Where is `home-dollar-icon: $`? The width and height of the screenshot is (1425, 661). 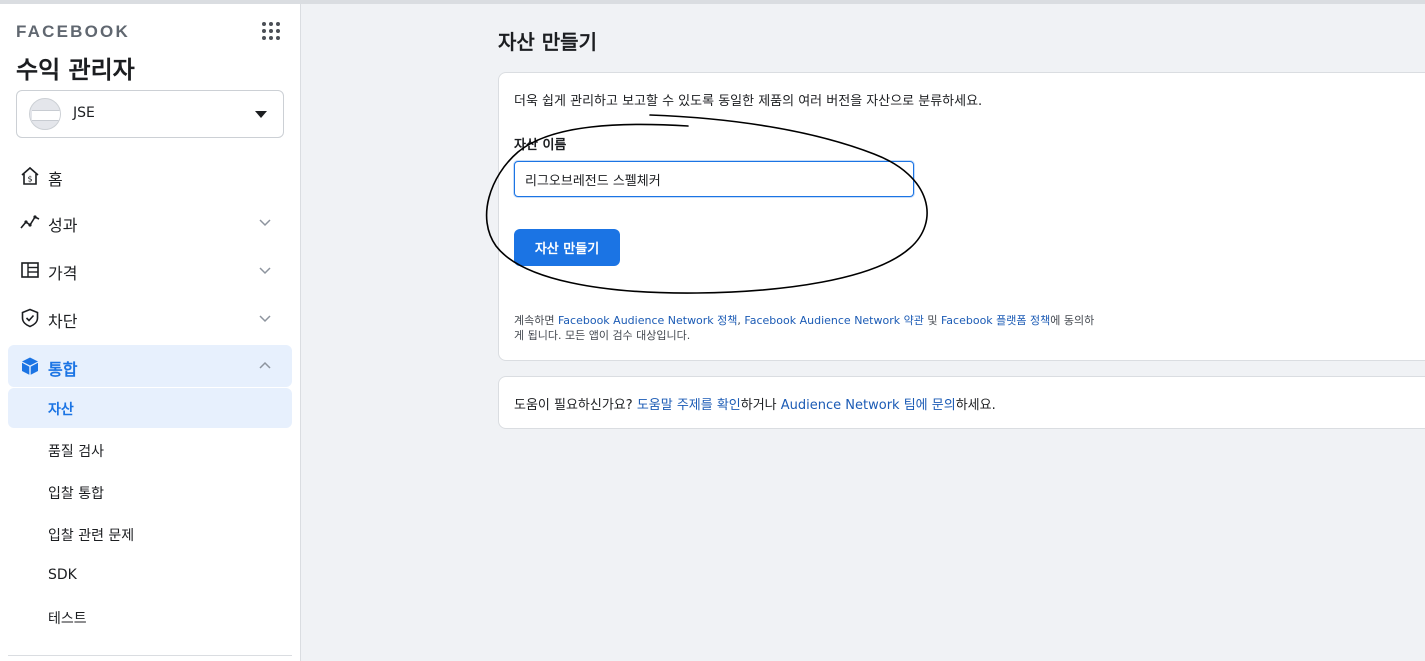 home-dollar-icon: $ is located at coordinates (30, 175).